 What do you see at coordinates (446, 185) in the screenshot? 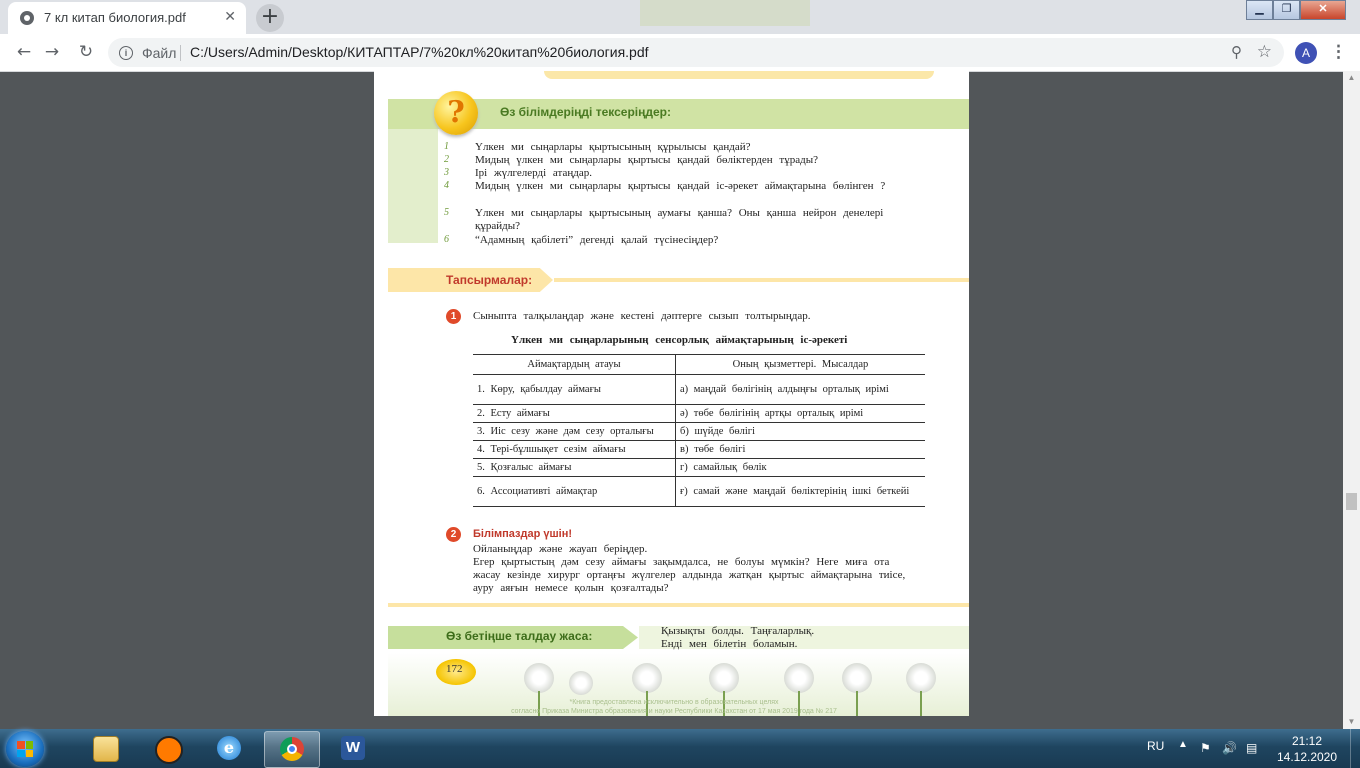
I see `question-number: 4` at bounding box center [446, 185].